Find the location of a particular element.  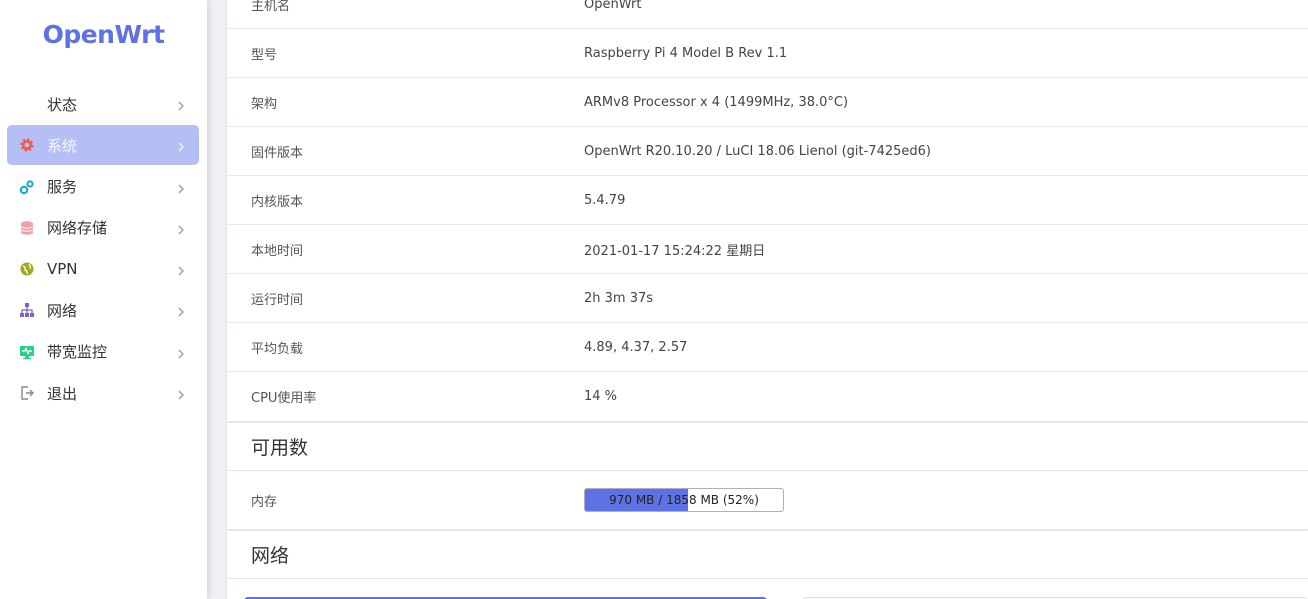

brand-logo: OpenWrt is located at coordinates (103, 34).